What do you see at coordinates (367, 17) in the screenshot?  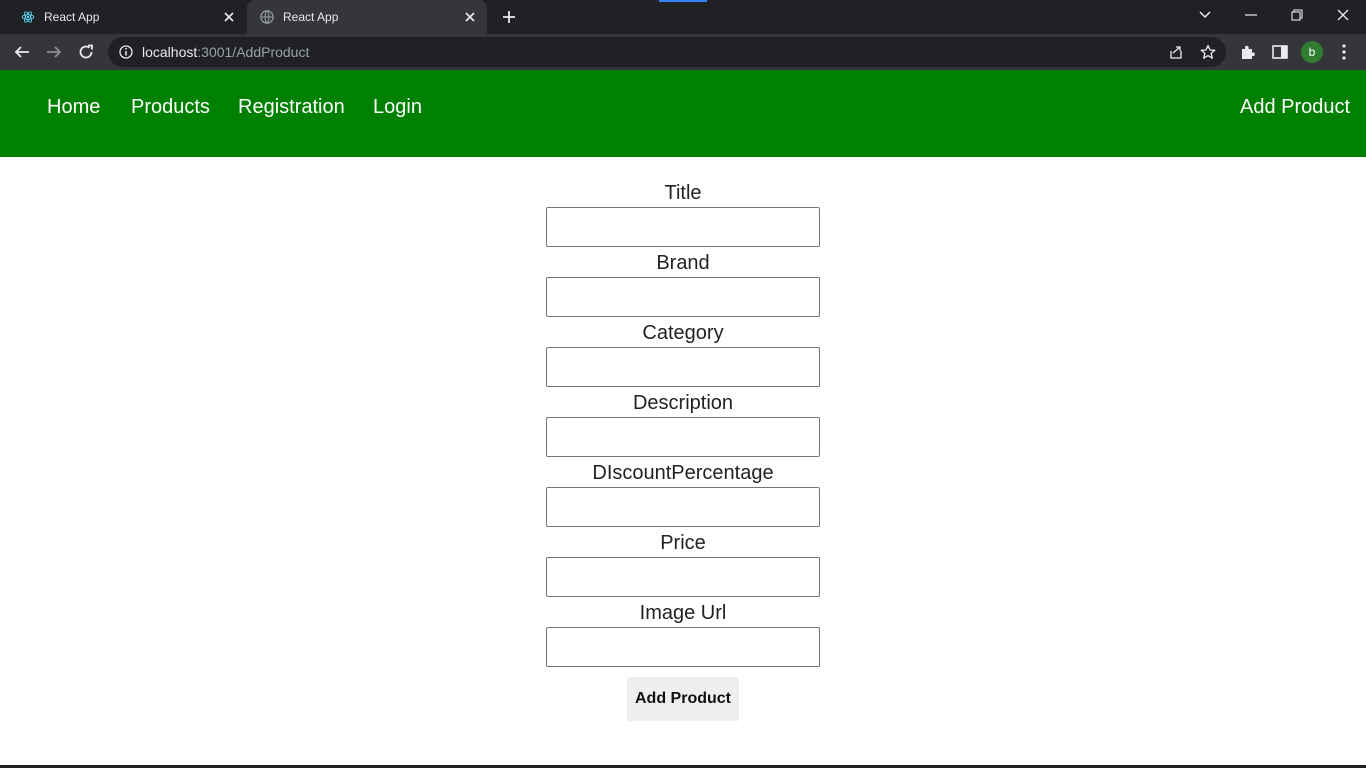 I see `browser-tab-active: React App` at bounding box center [367, 17].